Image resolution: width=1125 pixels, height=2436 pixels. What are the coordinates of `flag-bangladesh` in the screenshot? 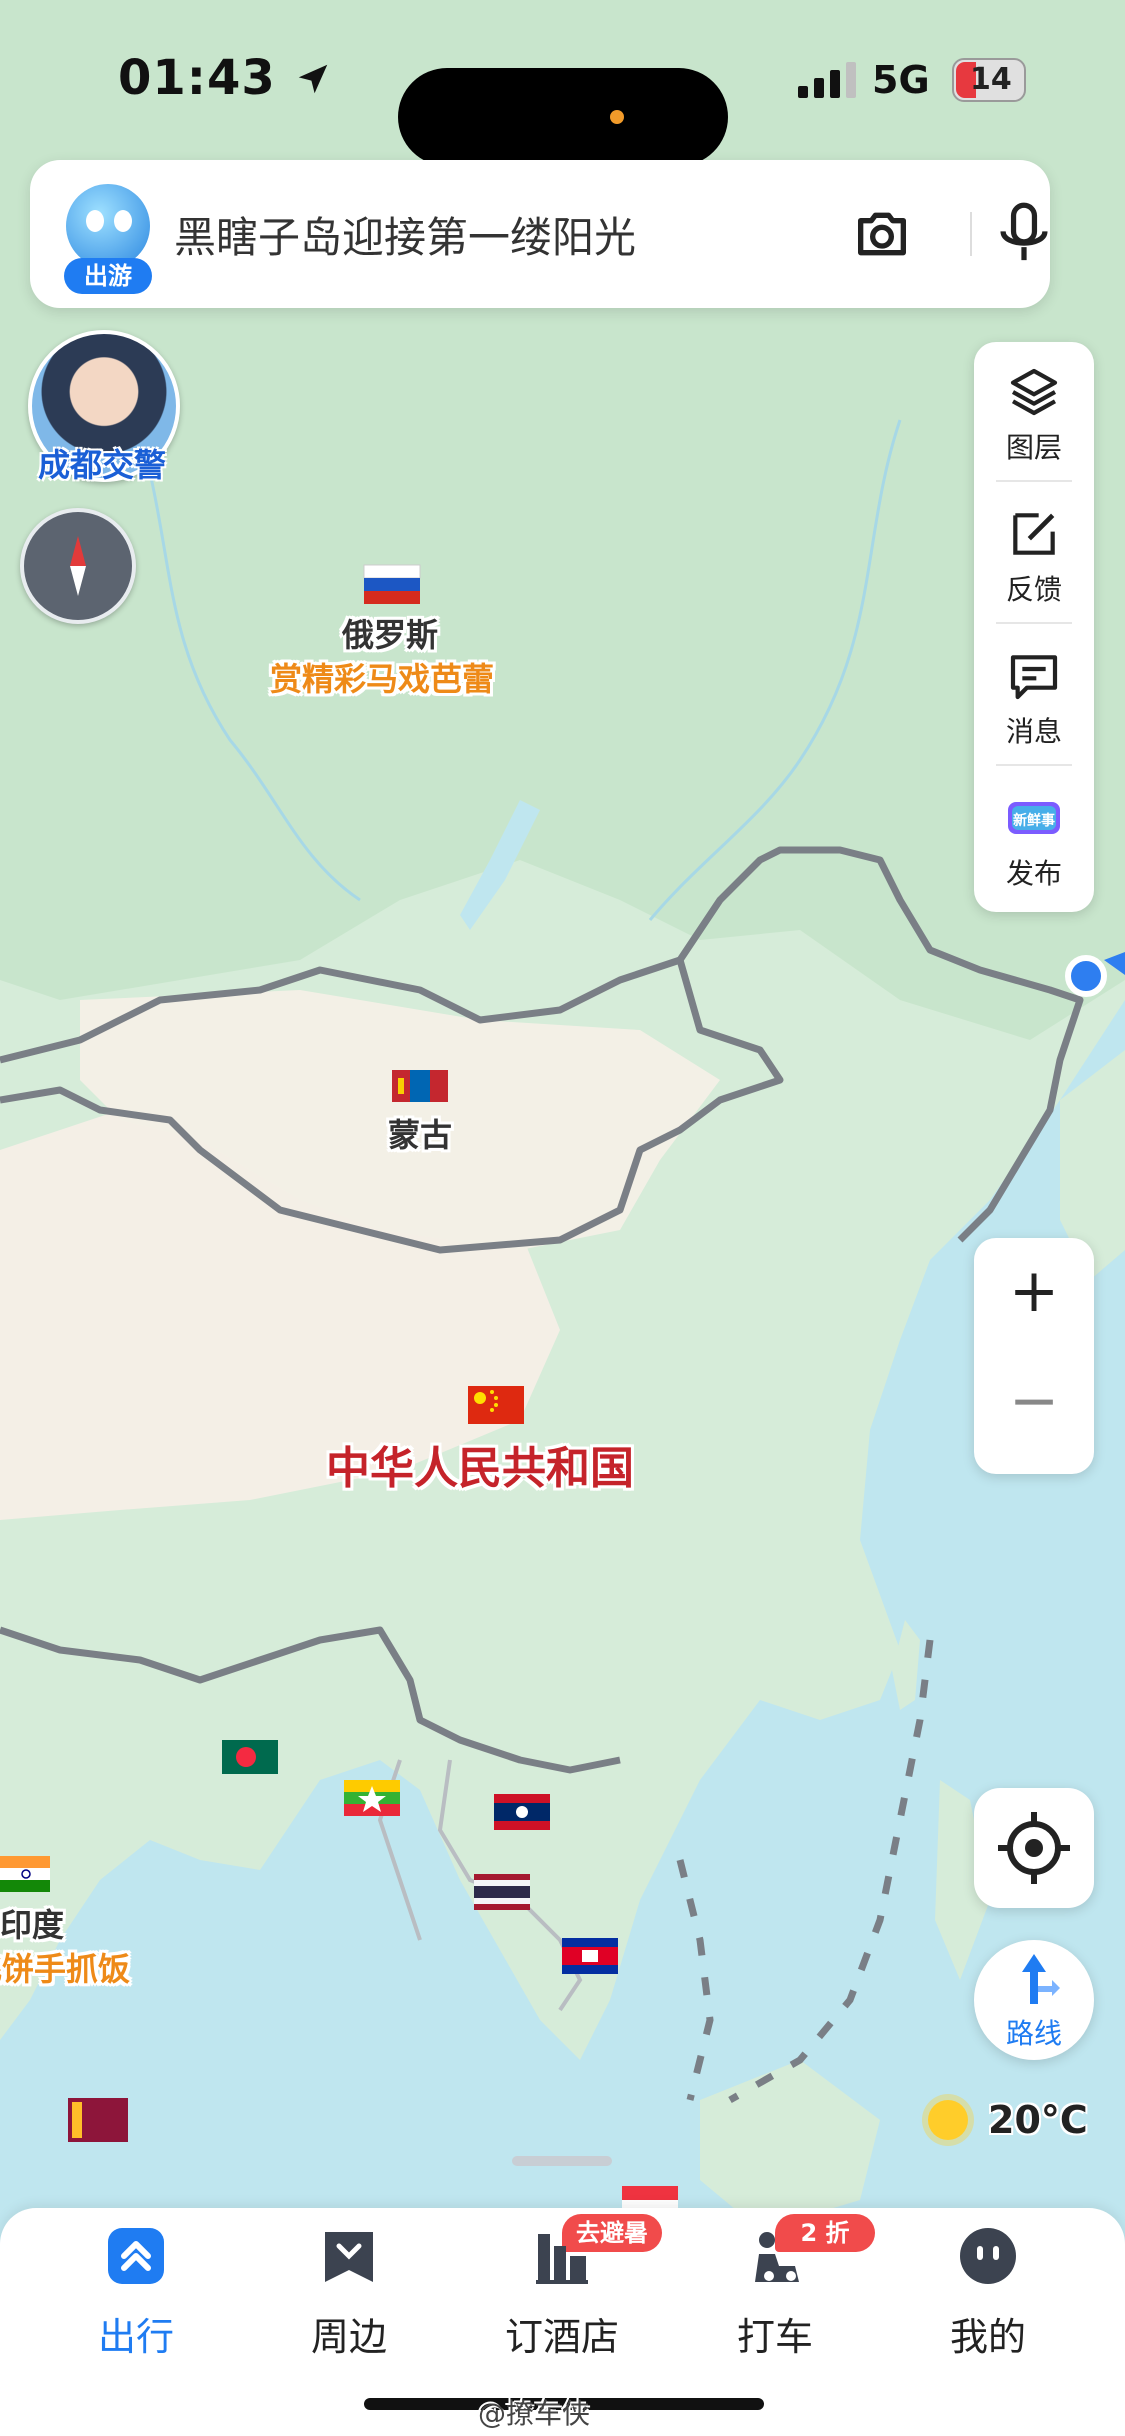 It's located at (250, 1757).